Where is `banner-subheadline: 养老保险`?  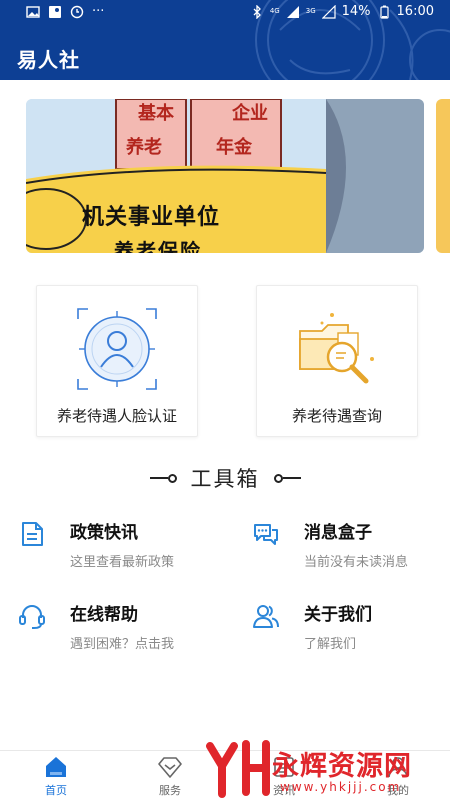 banner-subheadline: 养老保险 is located at coordinates (158, 246).